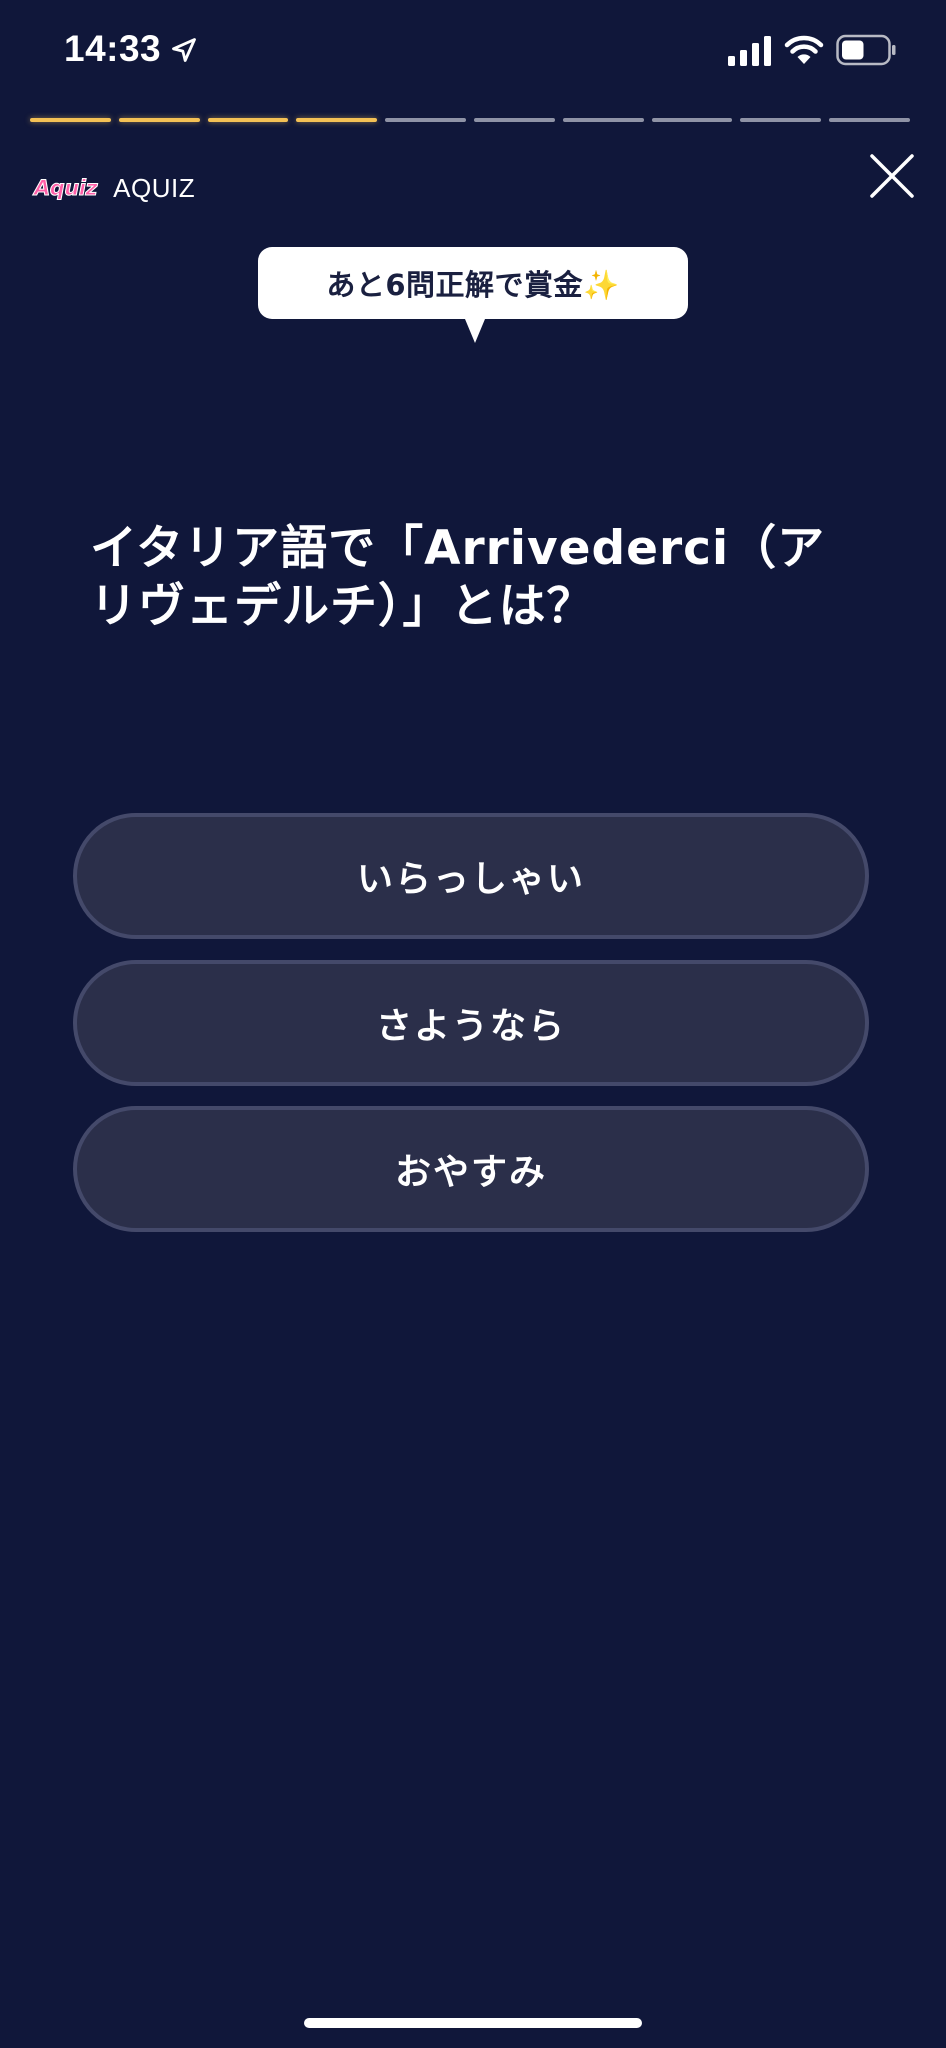  What do you see at coordinates (473, 285) in the screenshot?
I see `hint-text: あと6問正解で賞金✨` at bounding box center [473, 285].